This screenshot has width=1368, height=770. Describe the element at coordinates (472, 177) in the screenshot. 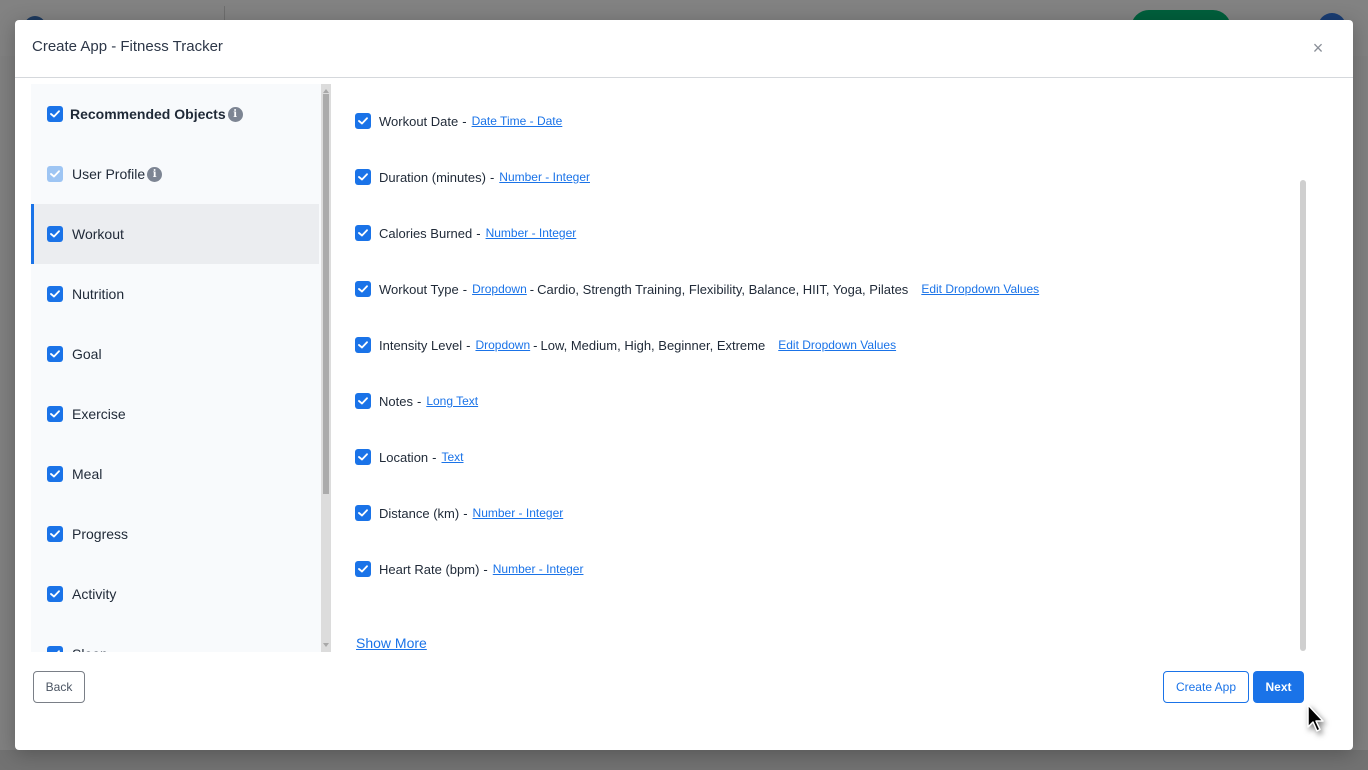

I see `field-row: Duration (minutes) - Number - Integer` at that location.